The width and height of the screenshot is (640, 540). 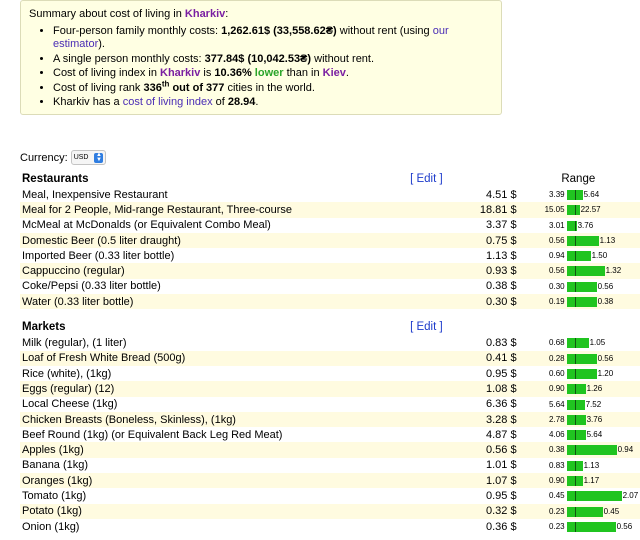 I want to click on currency-select: USD ▲ ▼, so click(x=88, y=157).